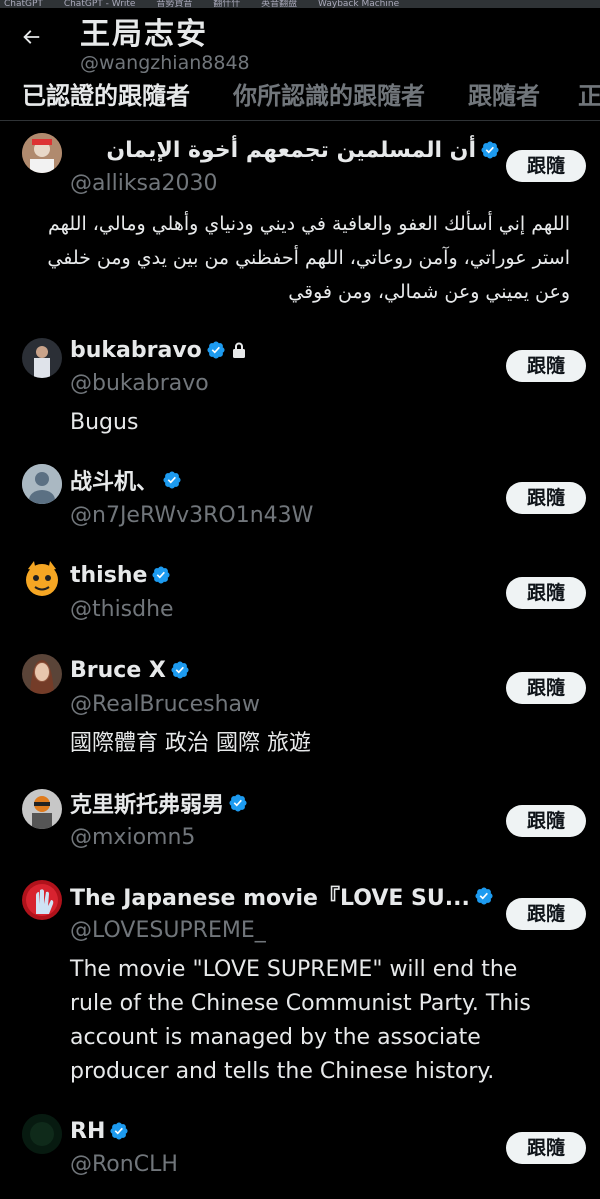  What do you see at coordinates (122, 609) in the screenshot?
I see `user-handle: @thisdhe` at bounding box center [122, 609].